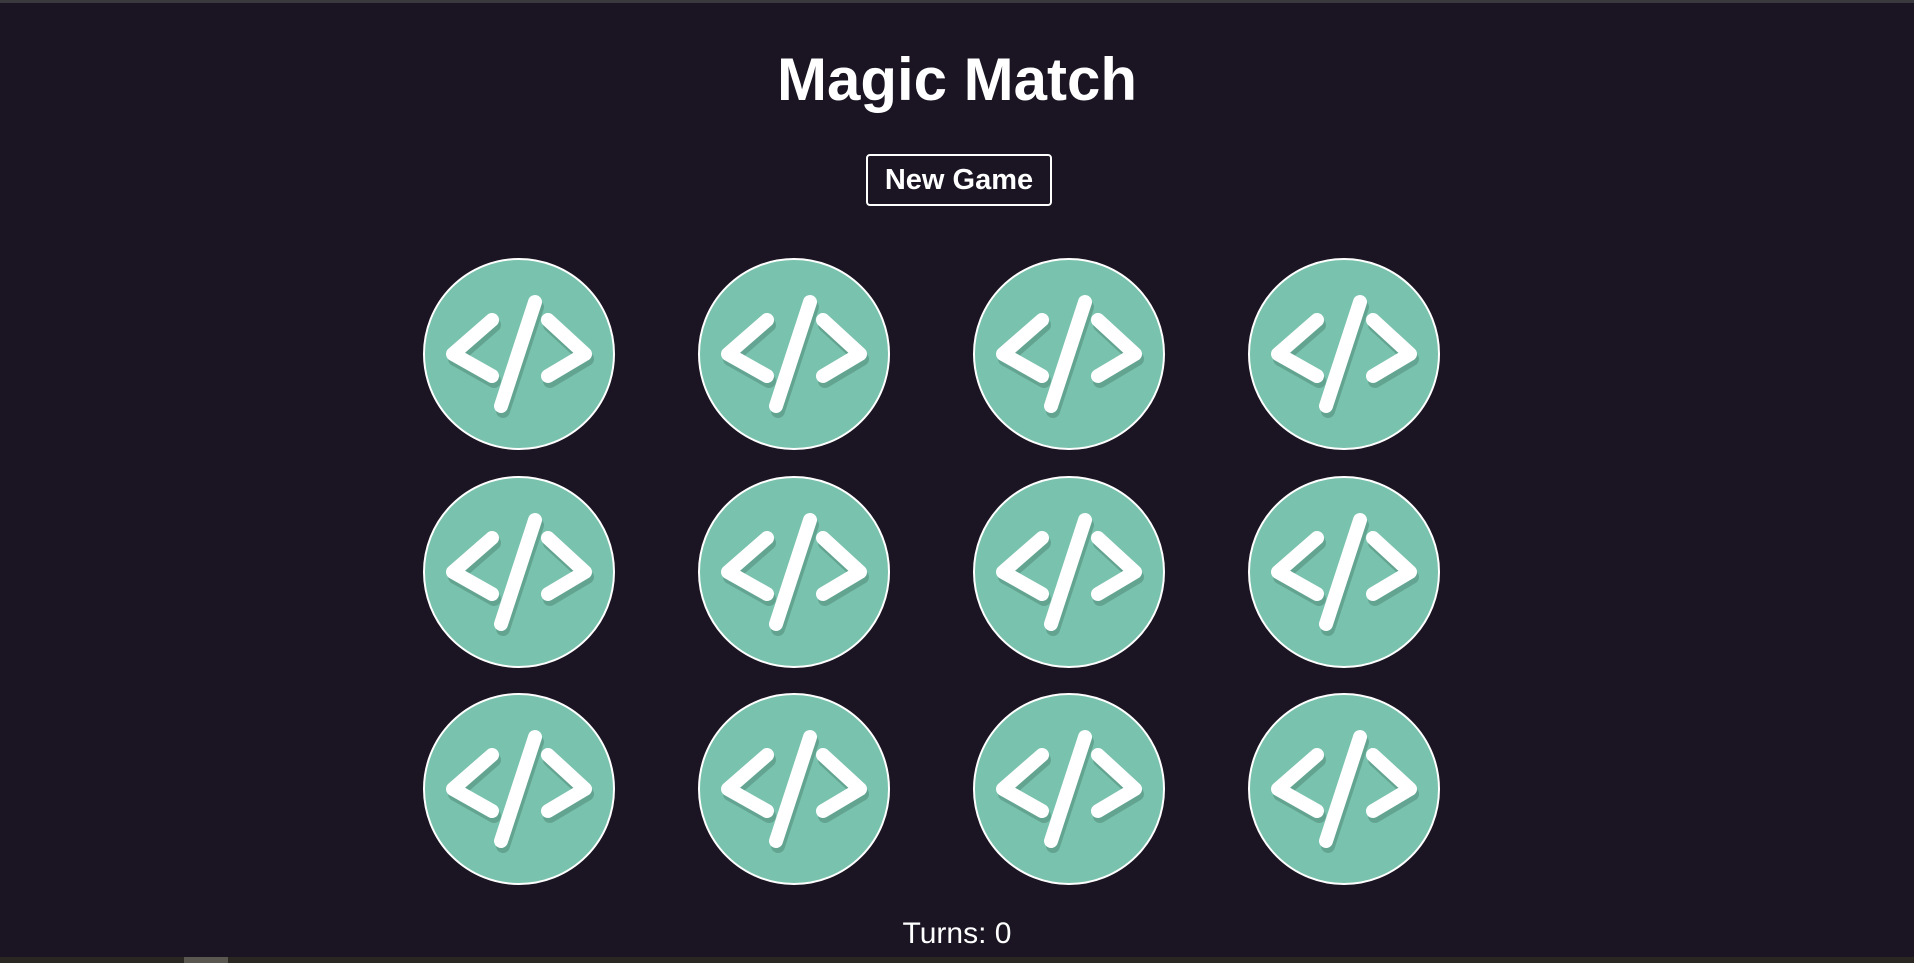 The height and width of the screenshot is (963, 1914). I want to click on window-top-border, so click(957, 1).